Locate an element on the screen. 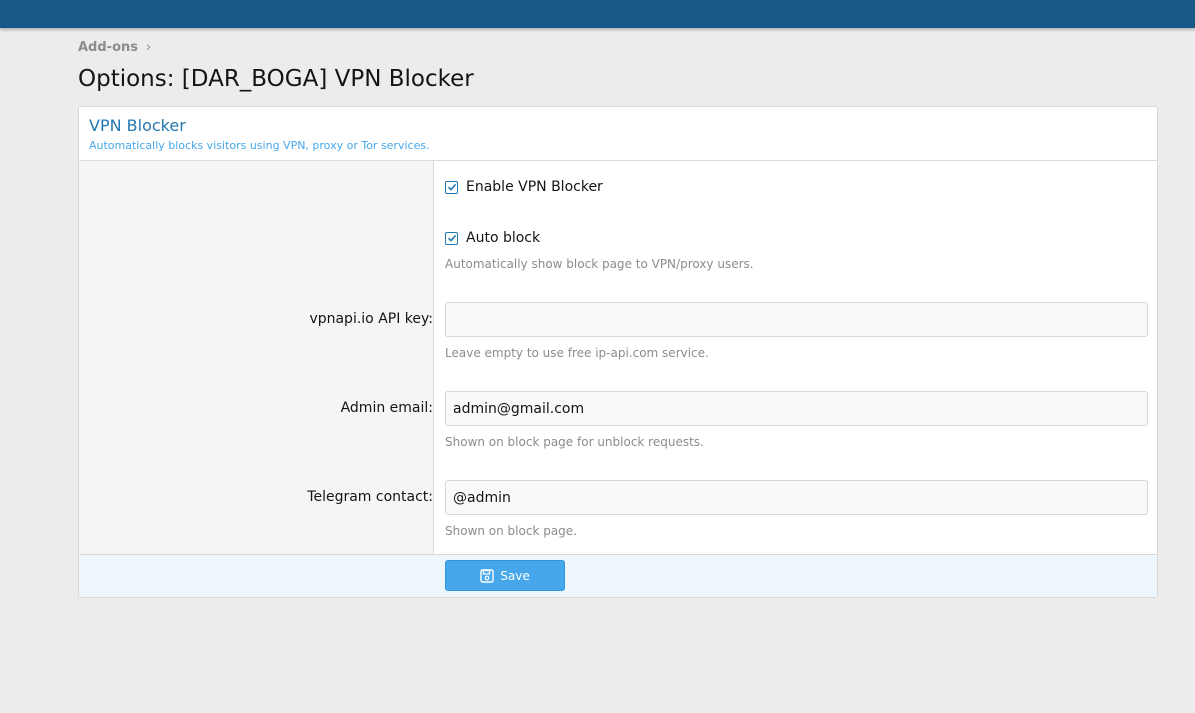  enable-vpn-blocker-checkbox-row: Enable VPN Blocker is located at coordinates (524, 187).